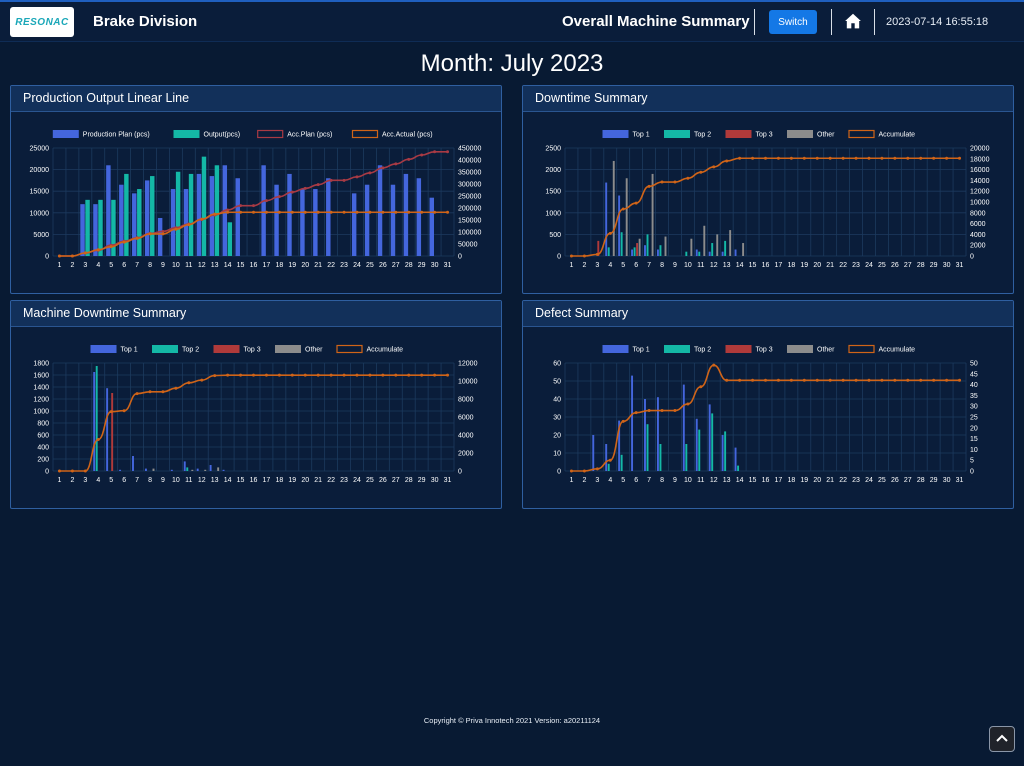  I want to click on y-tick-label: 20000, so click(40, 170).